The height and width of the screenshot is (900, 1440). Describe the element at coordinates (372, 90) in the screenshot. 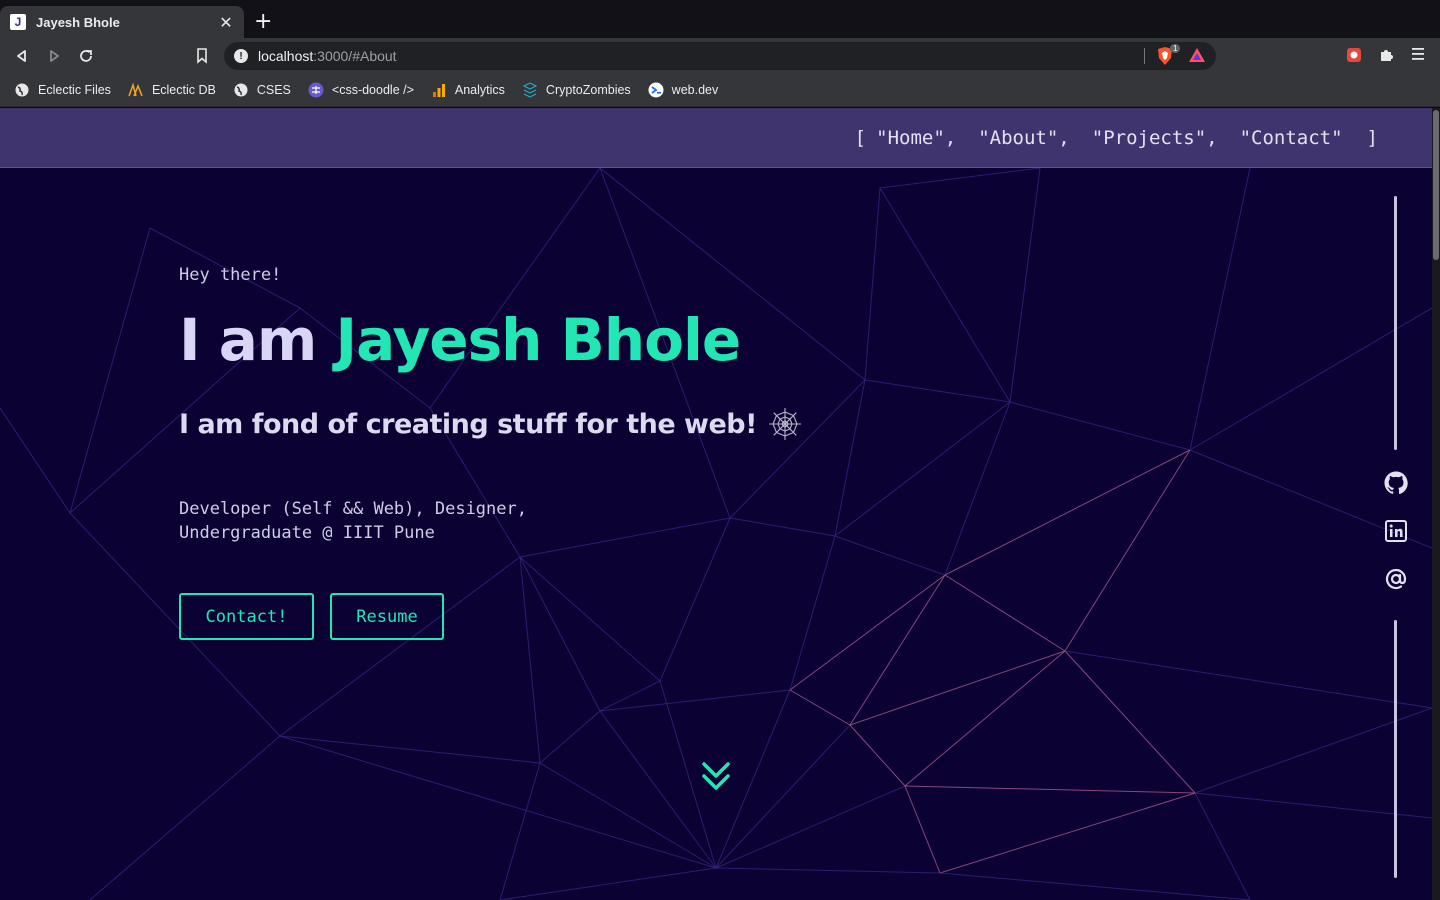

I see `bookmark-label: <css-doodle />` at that location.